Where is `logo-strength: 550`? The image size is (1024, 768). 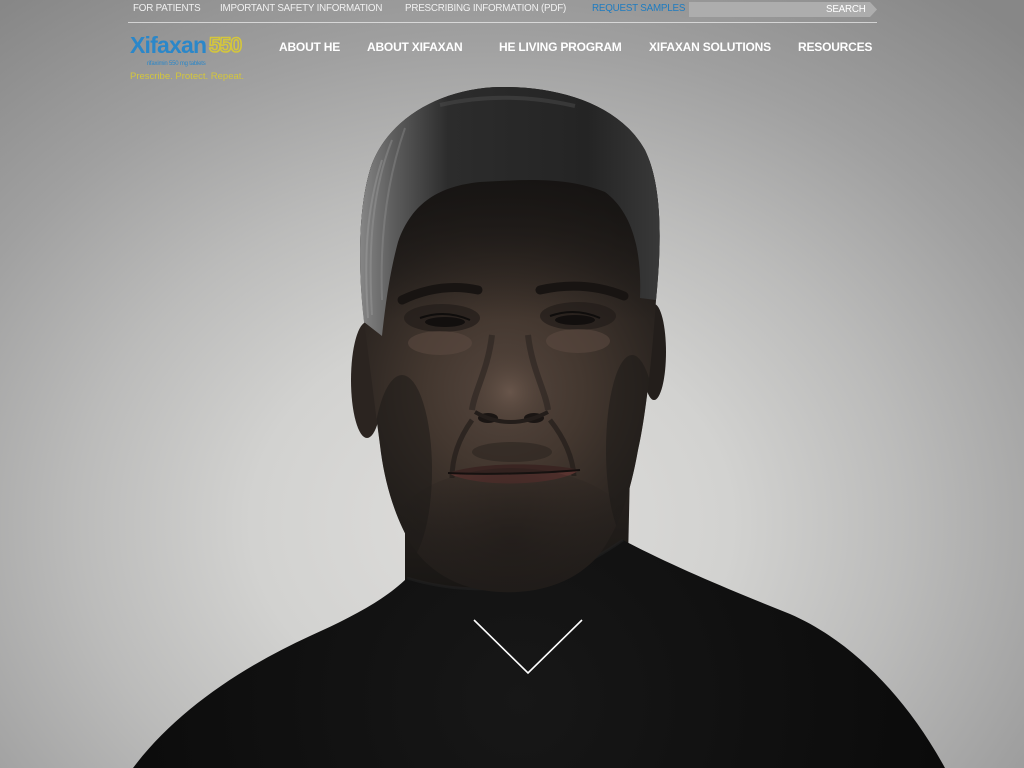
logo-strength: 550 is located at coordinates (225, 45).